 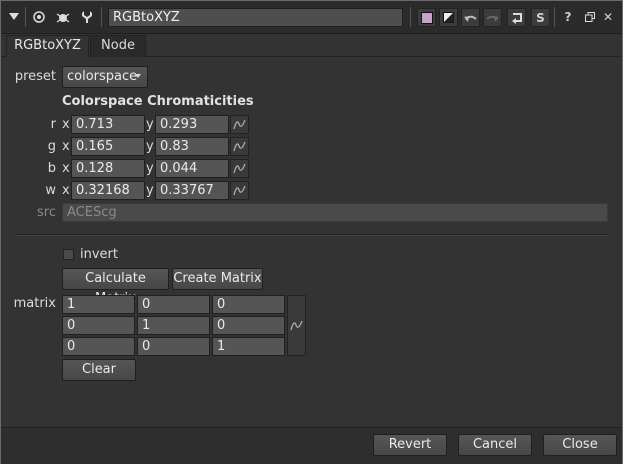 What do you see at coordinates (138, 76) in the screenshot?
I see `chevron-down-icon` at bounding box center [138, 76].